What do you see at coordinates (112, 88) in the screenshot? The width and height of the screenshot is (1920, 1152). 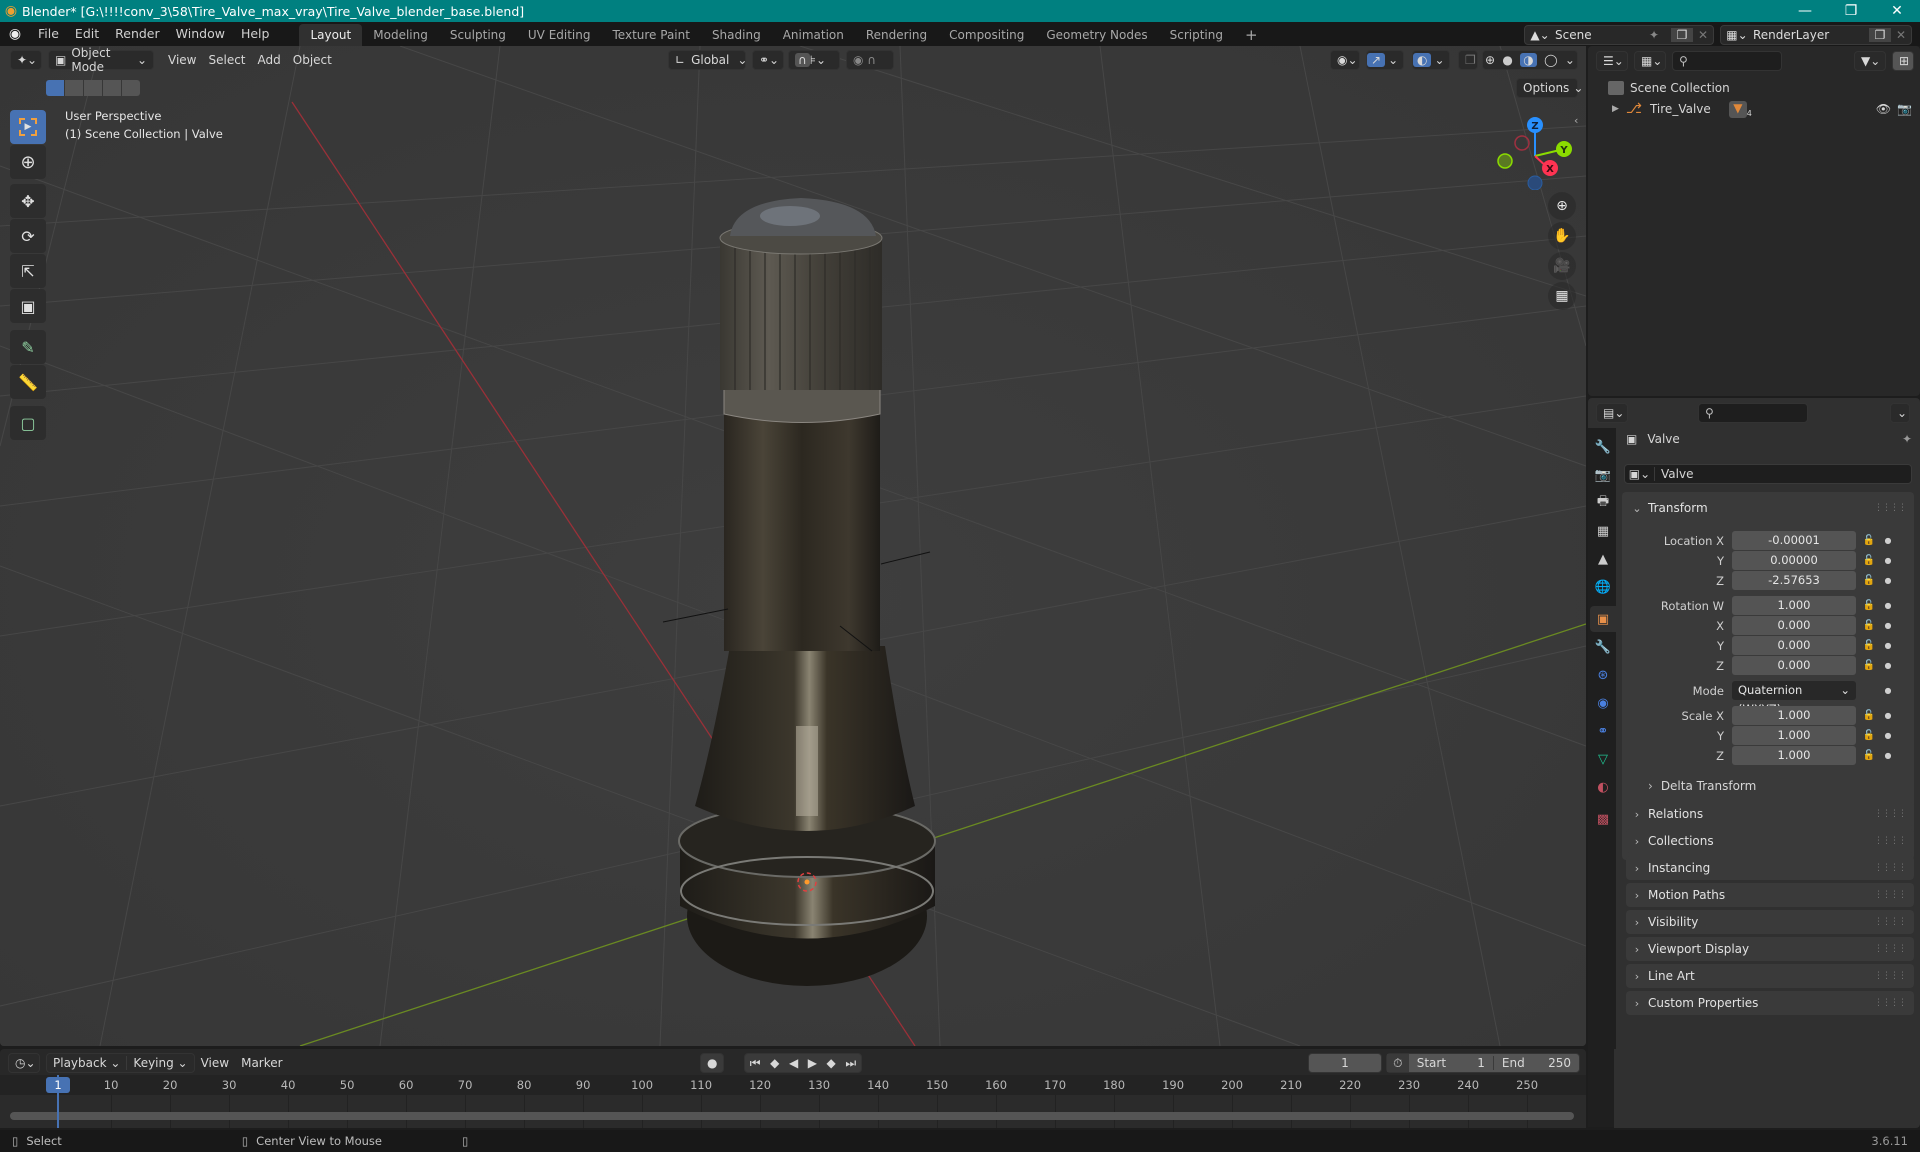 I see `select-invert-icon` at bounding box center [112, 88].